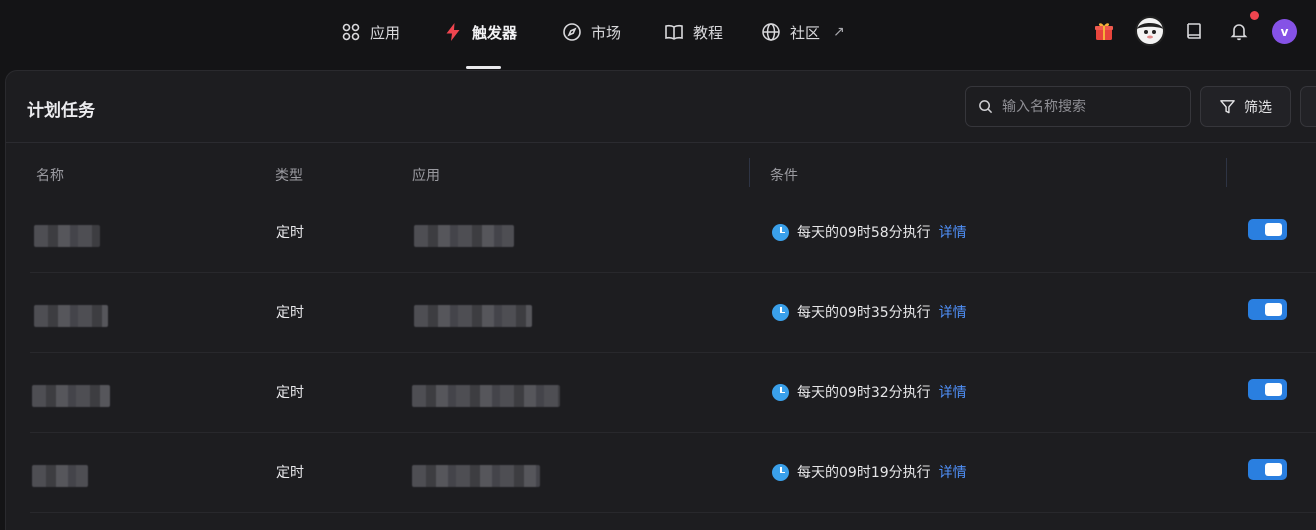  Describe the element at coordinates (1284, 31) in the screenshot. I see `avatar: v` at that location.